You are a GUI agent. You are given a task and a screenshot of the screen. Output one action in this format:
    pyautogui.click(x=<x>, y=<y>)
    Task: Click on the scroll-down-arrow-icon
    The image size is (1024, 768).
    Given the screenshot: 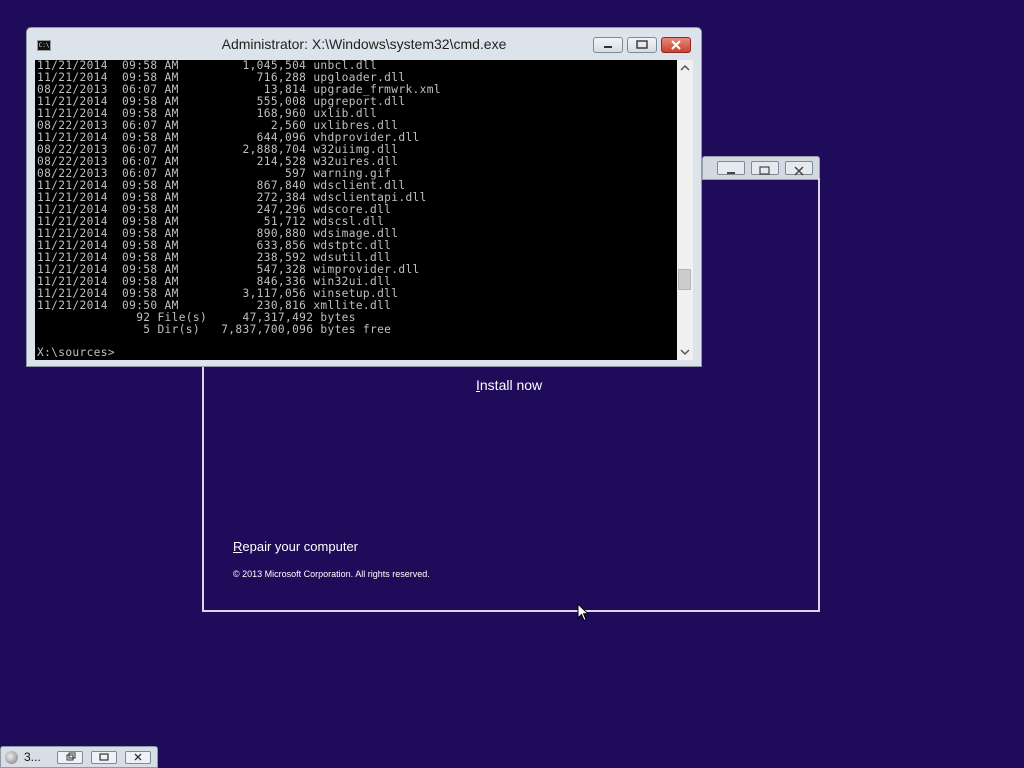 What is the action you would take?
    pyautogui.click(x=685, y=352)
    